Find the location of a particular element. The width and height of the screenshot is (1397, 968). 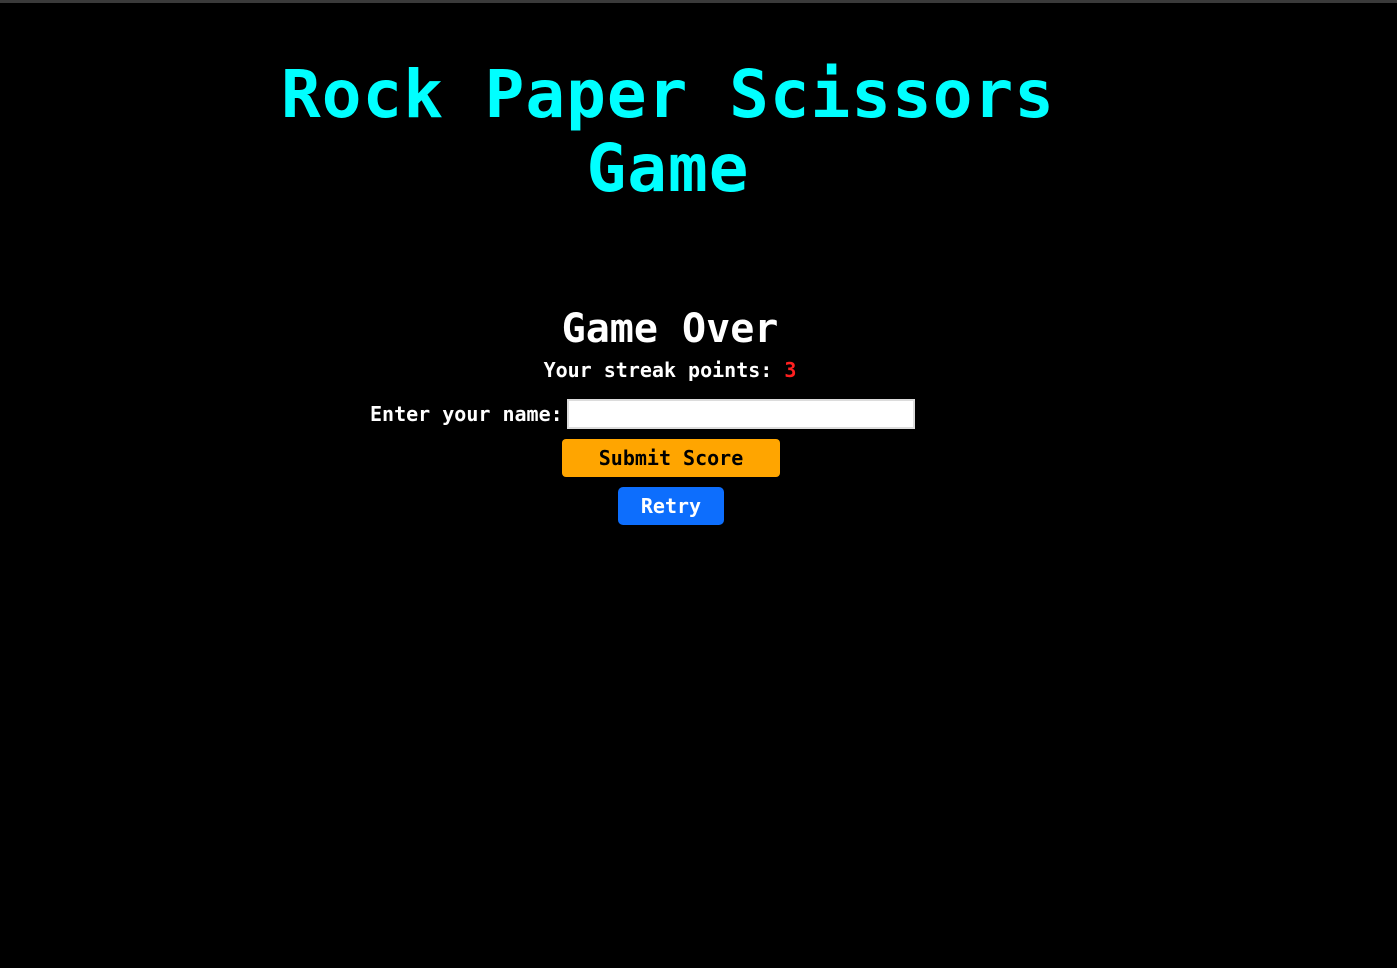

page-title-line1: Rock Paper Scissors is located at coordinates (668, 94).